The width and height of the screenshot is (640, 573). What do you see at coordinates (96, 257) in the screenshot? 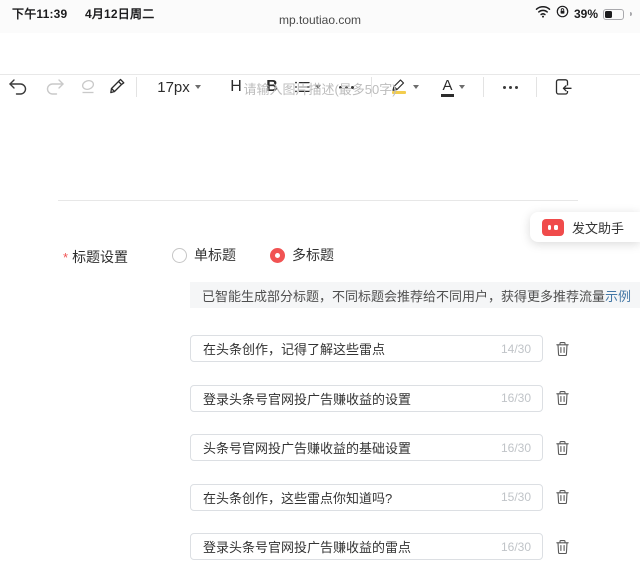
I see `title-settings-label: * 标题设置` at bounding box center [96, 257].